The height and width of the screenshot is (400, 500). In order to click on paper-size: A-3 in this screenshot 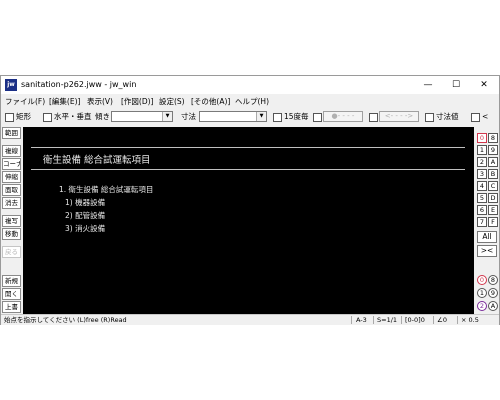, I will do `click(361, 320)`.